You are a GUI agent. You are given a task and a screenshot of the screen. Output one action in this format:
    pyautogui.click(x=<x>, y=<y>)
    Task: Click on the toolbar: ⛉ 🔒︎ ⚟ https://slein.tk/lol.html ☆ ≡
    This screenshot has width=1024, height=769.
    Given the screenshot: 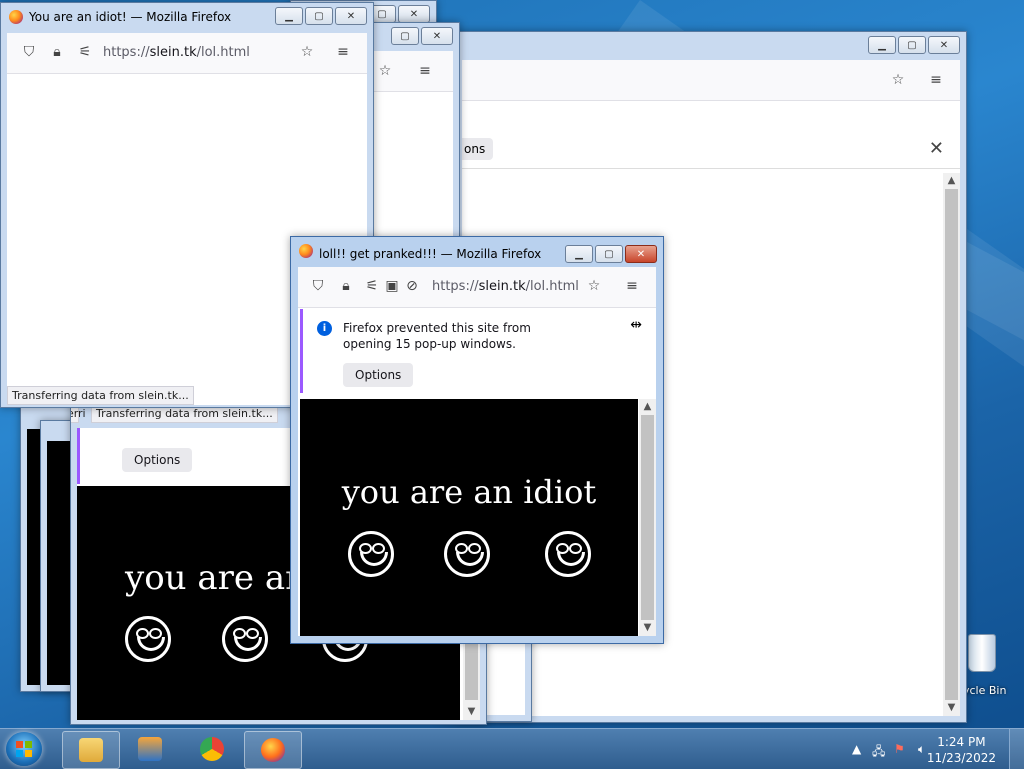 What is the action you would take?
    pyautogui.click(x=187, y=53)
    